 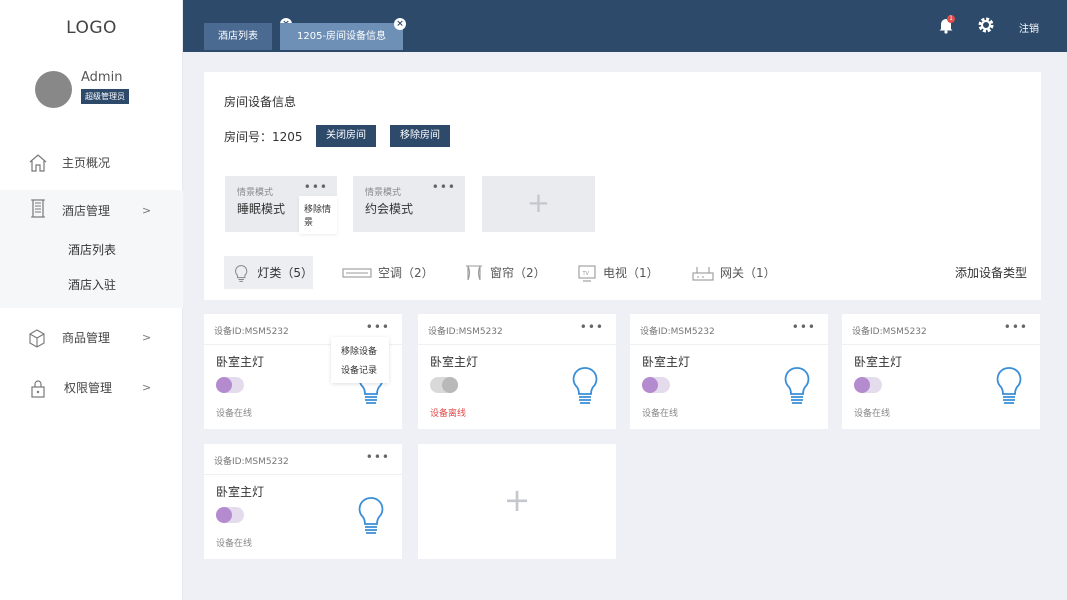 What do you see at coordinates (400, 24) in the screenshot?
I see `close-icon: ×` at bounding box center [400, 24].